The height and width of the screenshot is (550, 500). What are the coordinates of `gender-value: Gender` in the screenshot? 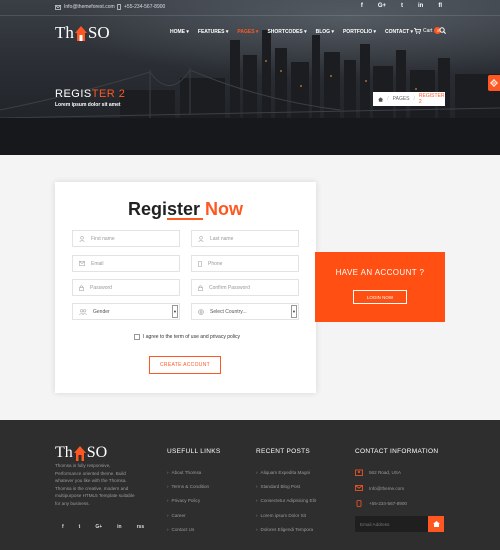 It's located at (101, 311).